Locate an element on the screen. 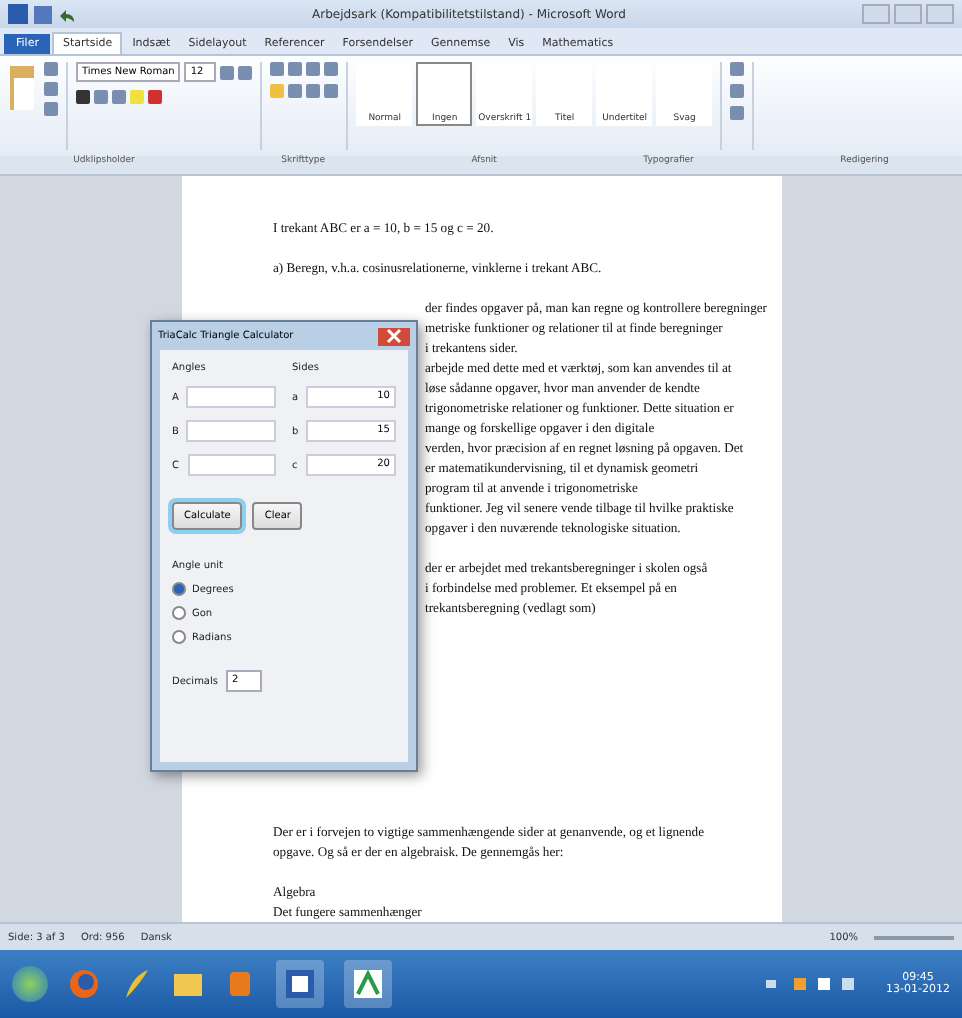 Image resolution: width=962 pixels, height=1018 pixels. undo-icon is located at coordinates (67, 14).